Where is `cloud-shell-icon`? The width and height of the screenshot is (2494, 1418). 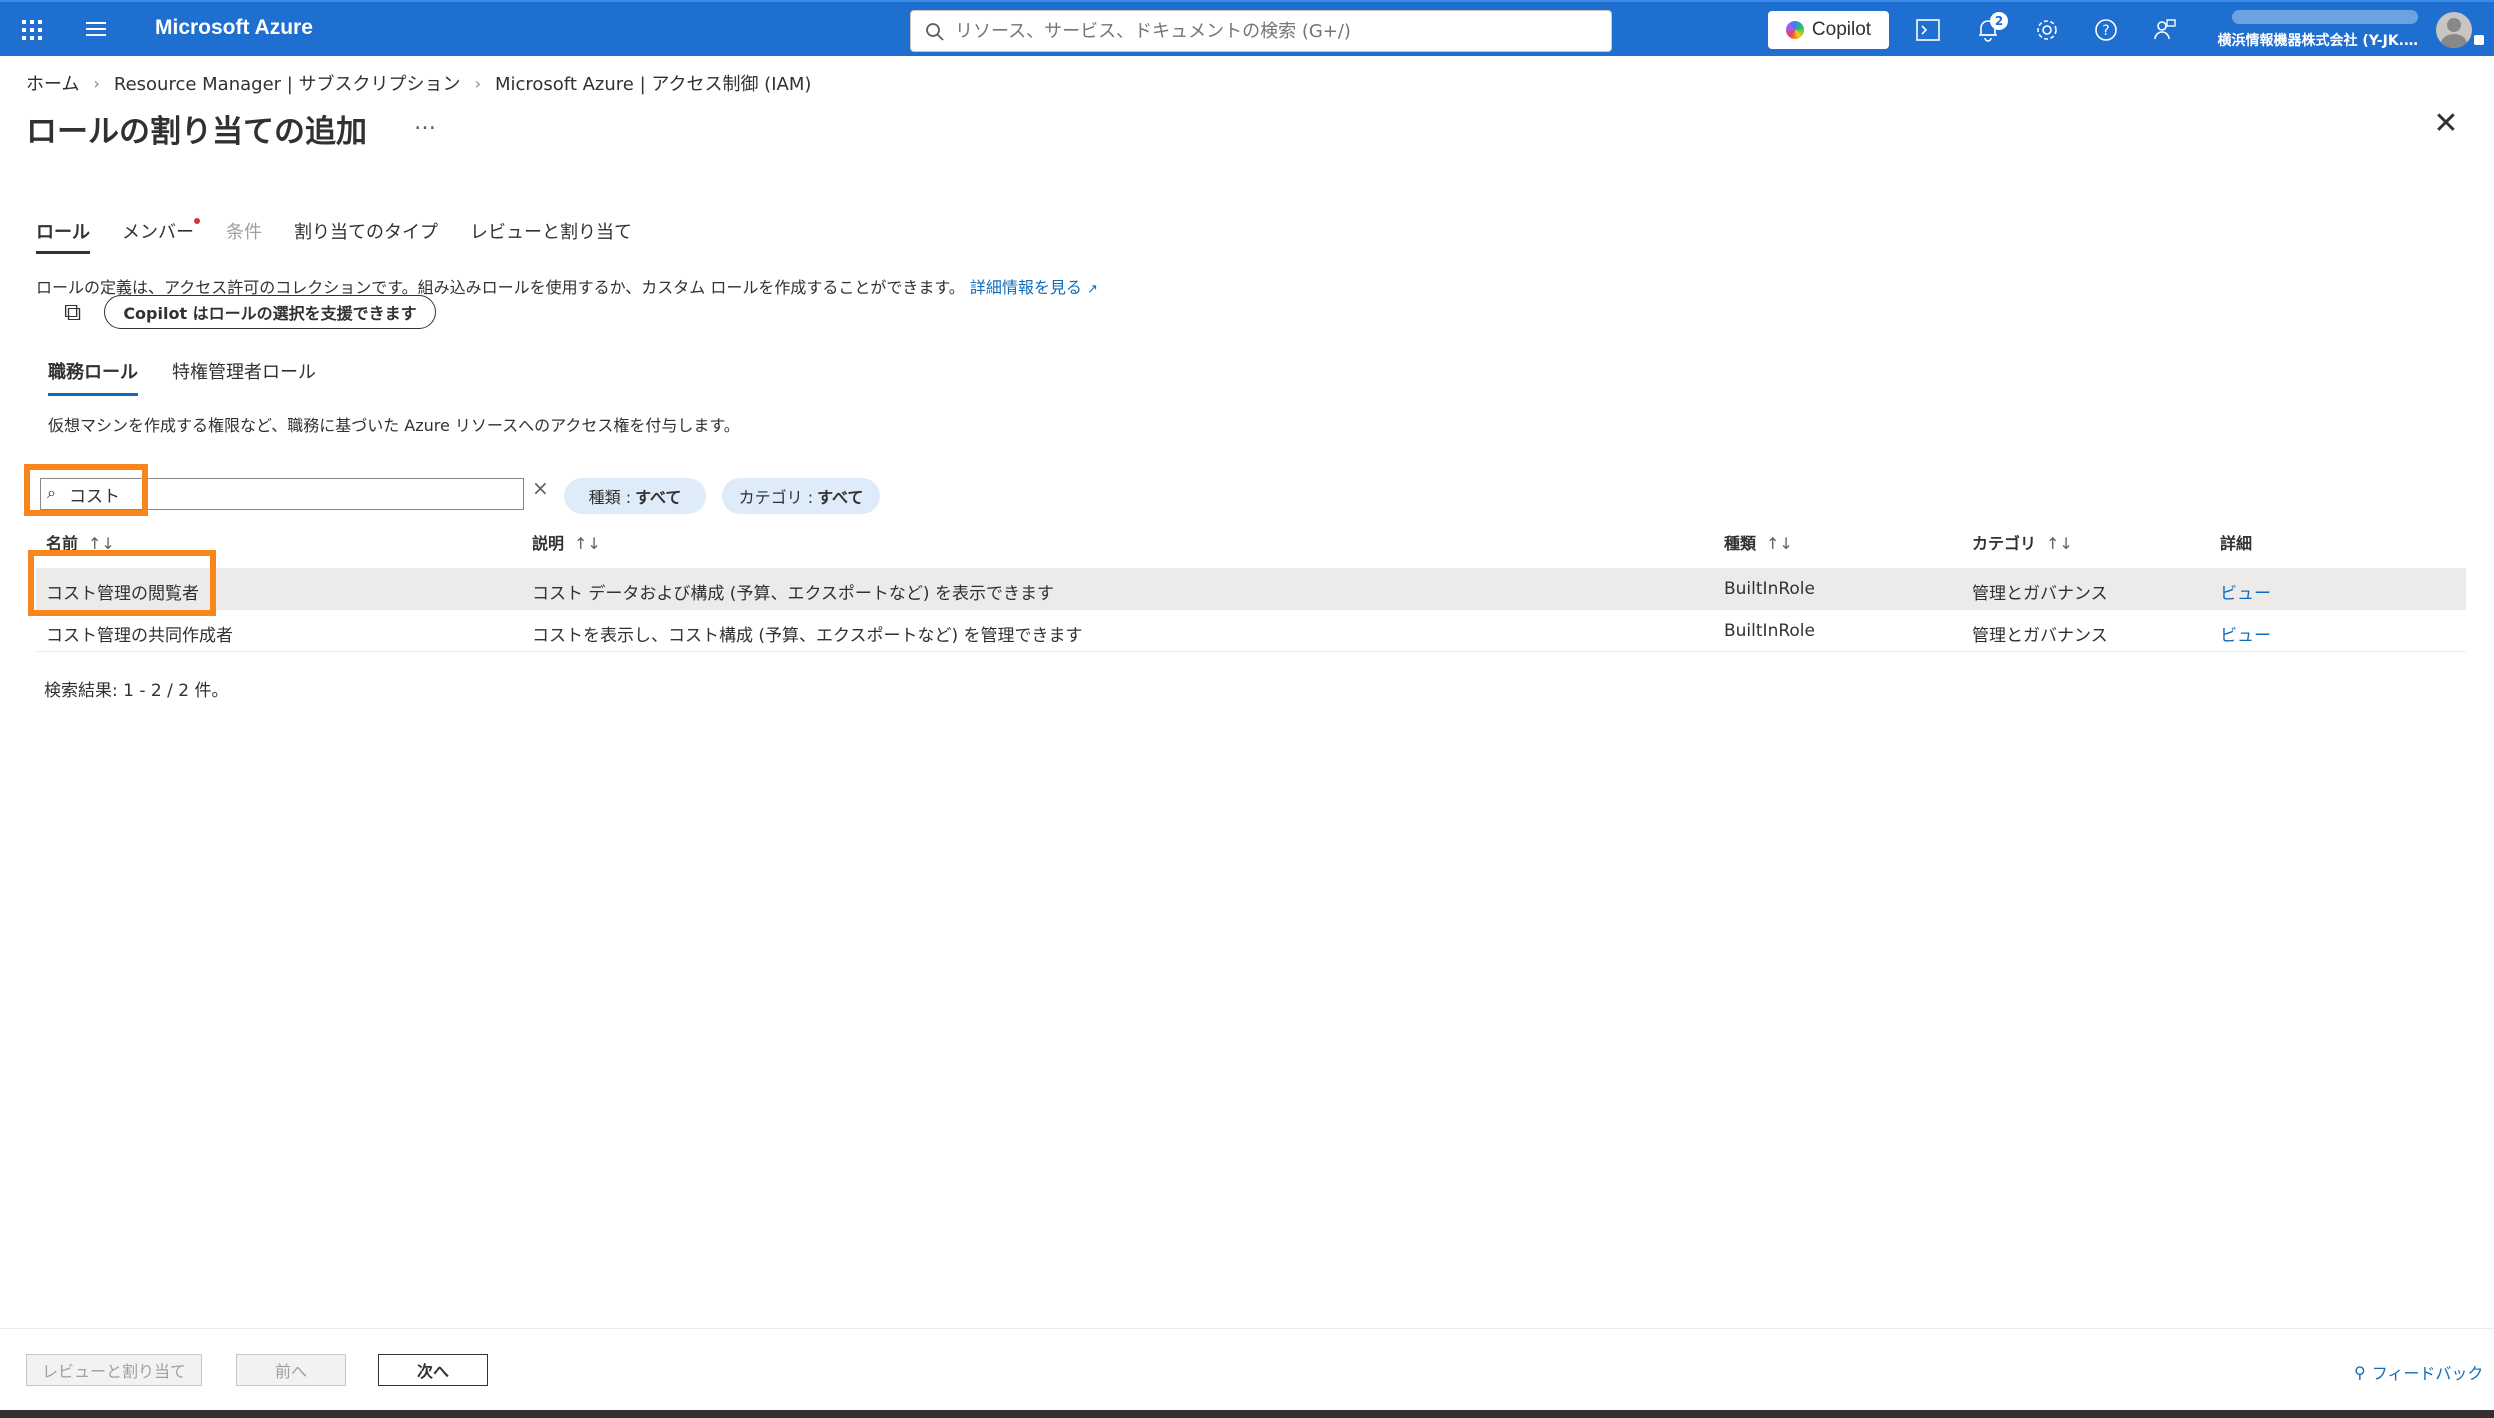
cloud-shell-icon is located at coordinates (1928, 30).